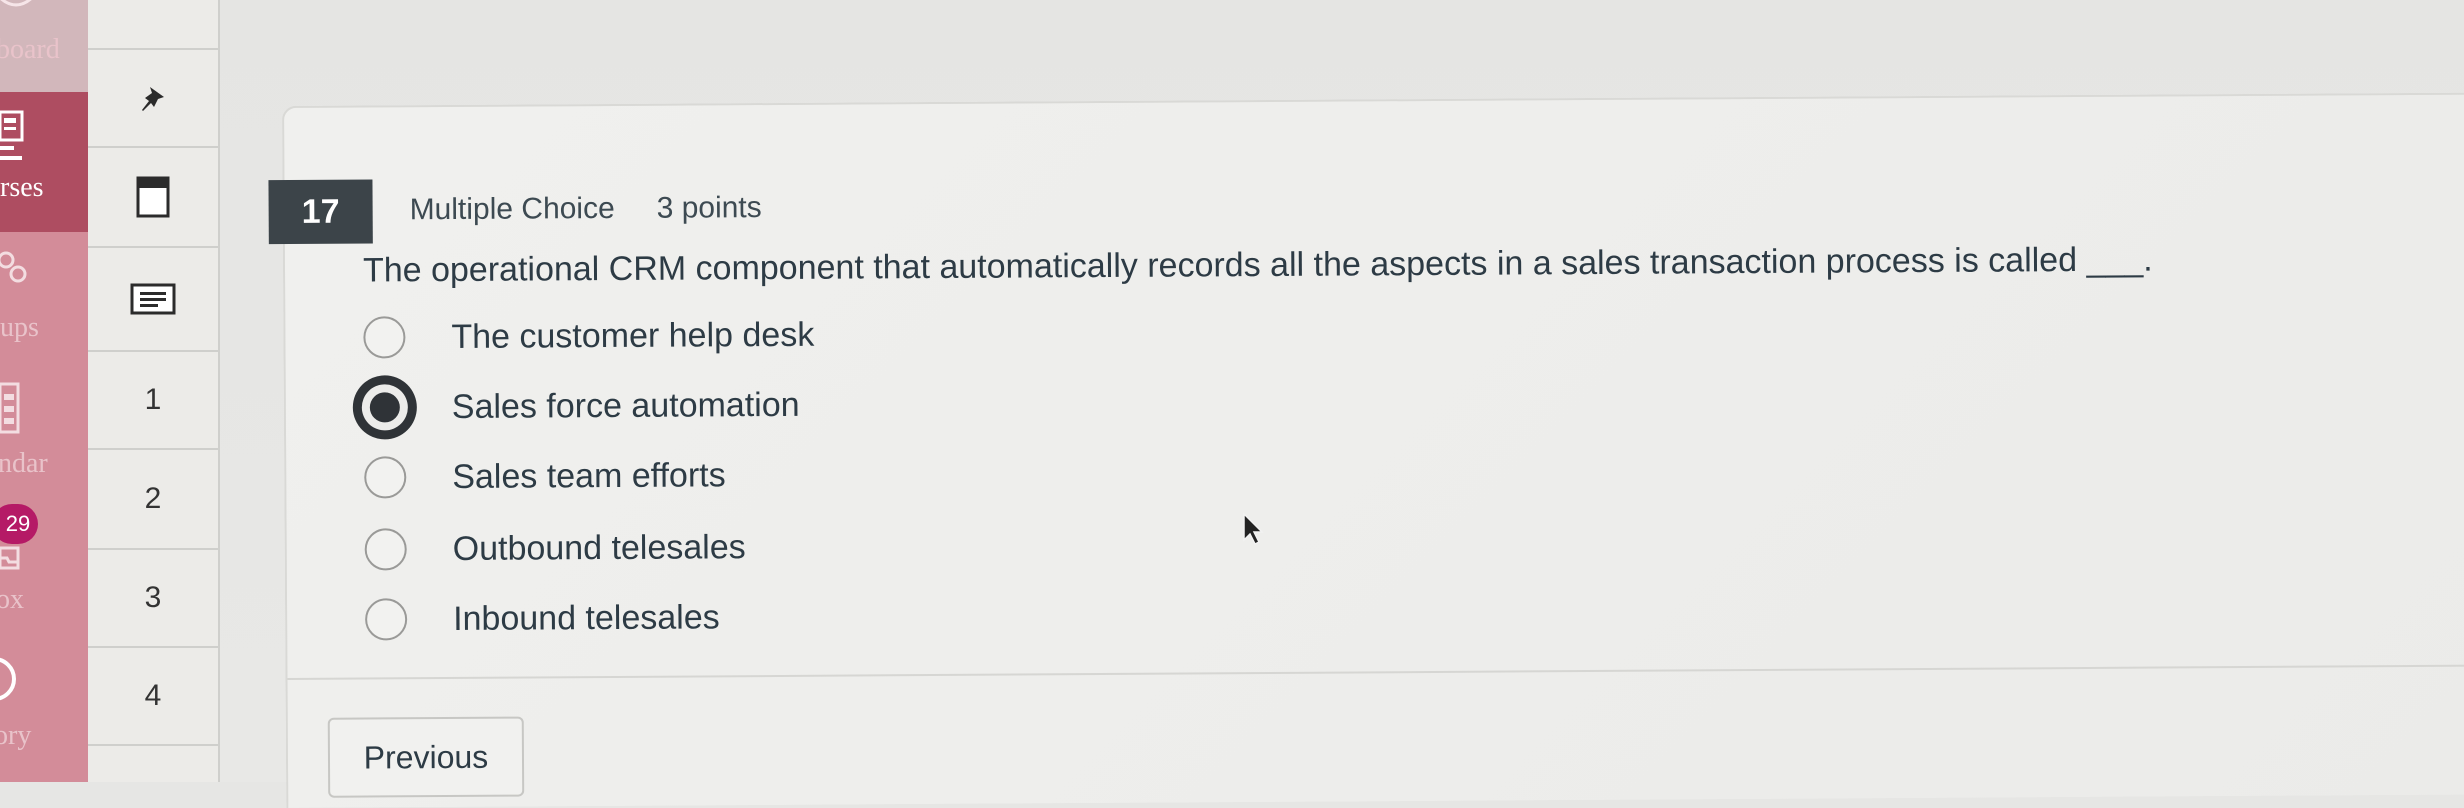 Image resolution: width=2464 pixels, height=808 pixels. I want to click on rail-item-notes, so click(153, 300).